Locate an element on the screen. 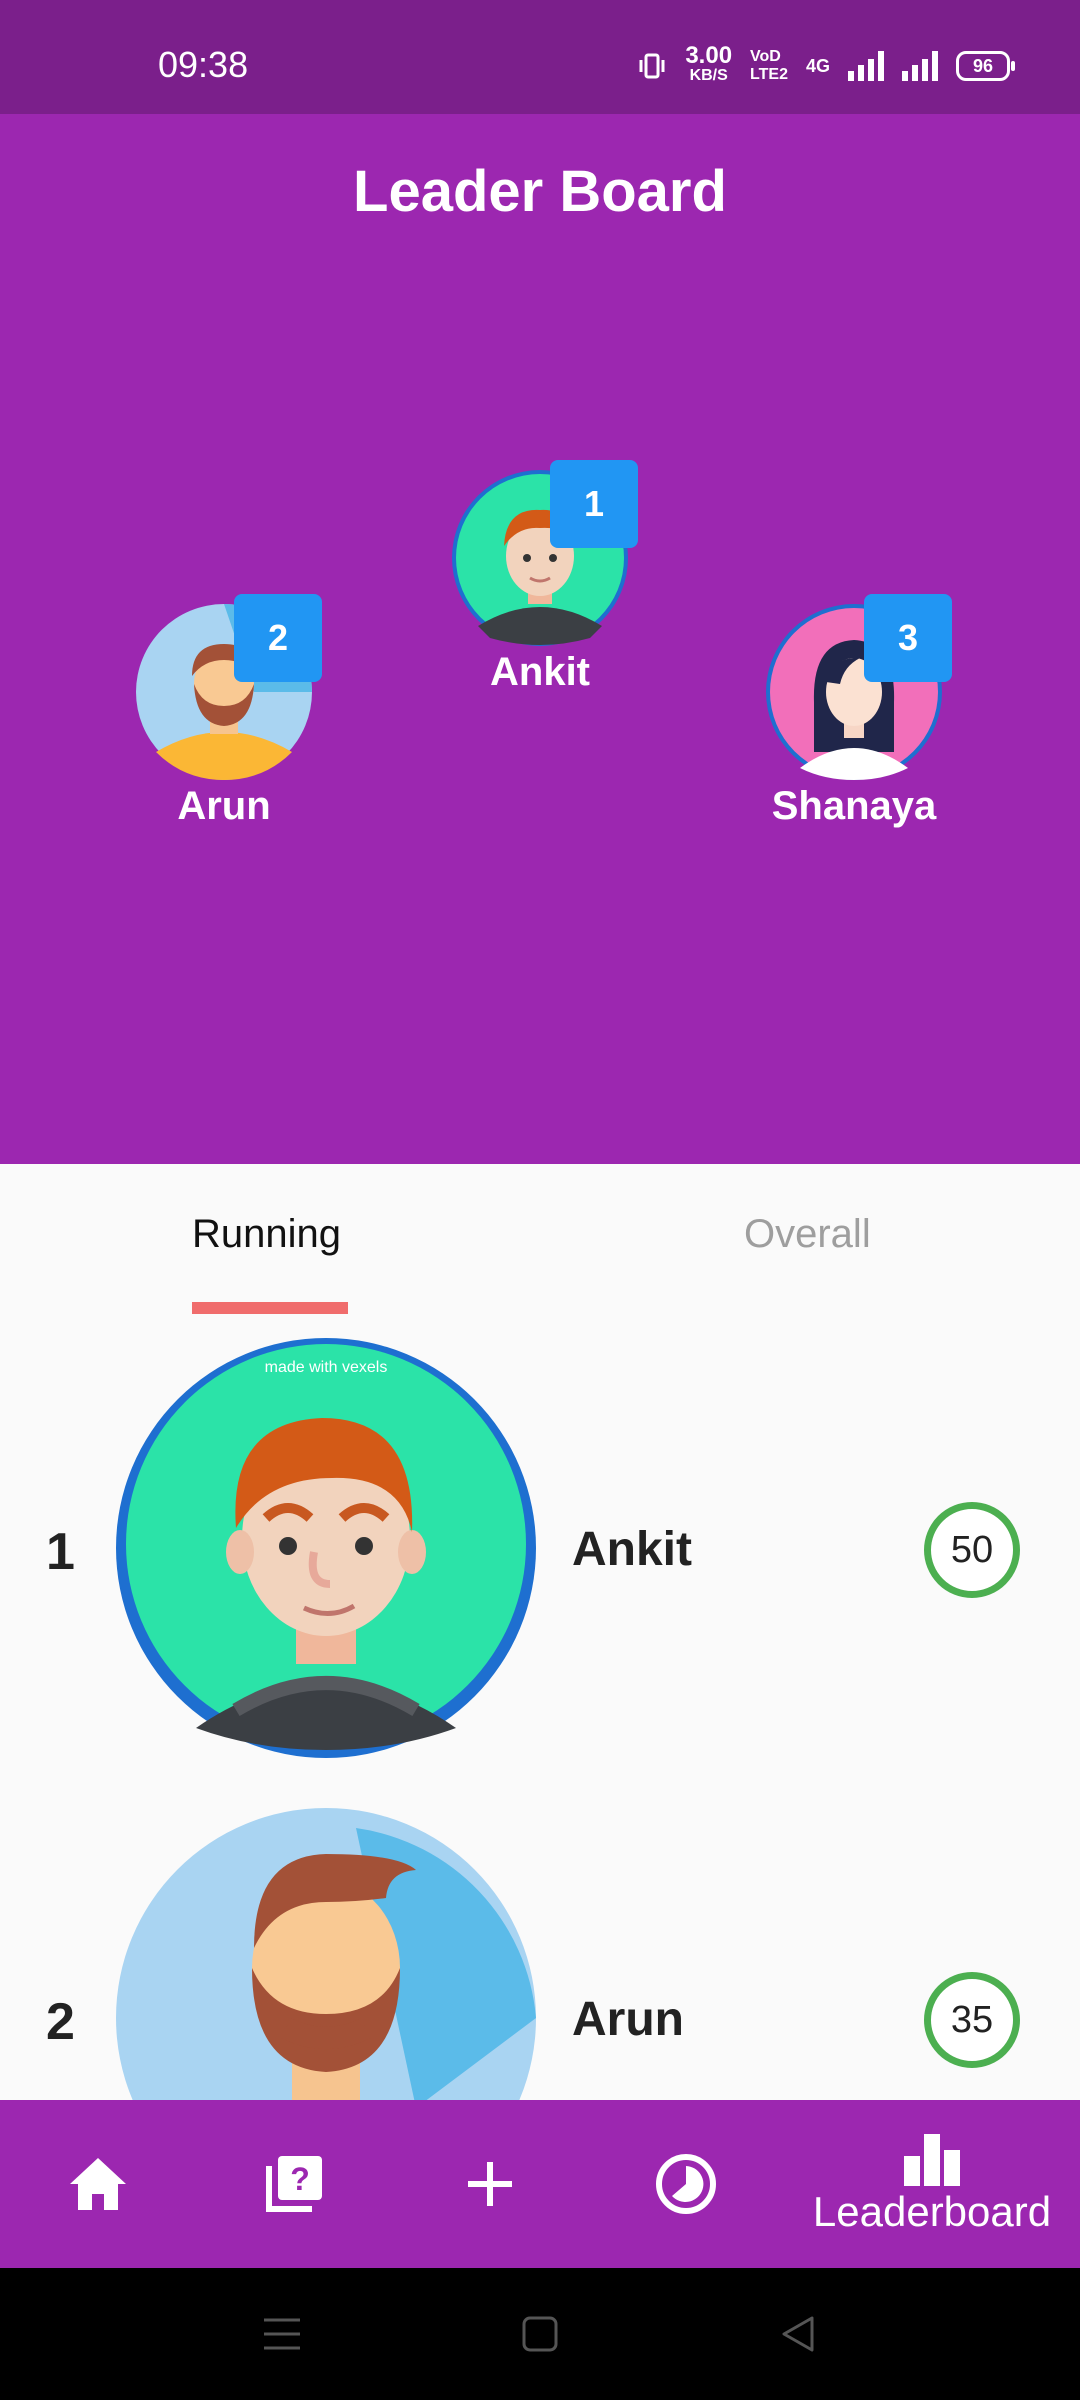 Image resolution: width=1080 pixels, height=2400 pixels. status-time: 09:38 is located at coordinates (203, 64).